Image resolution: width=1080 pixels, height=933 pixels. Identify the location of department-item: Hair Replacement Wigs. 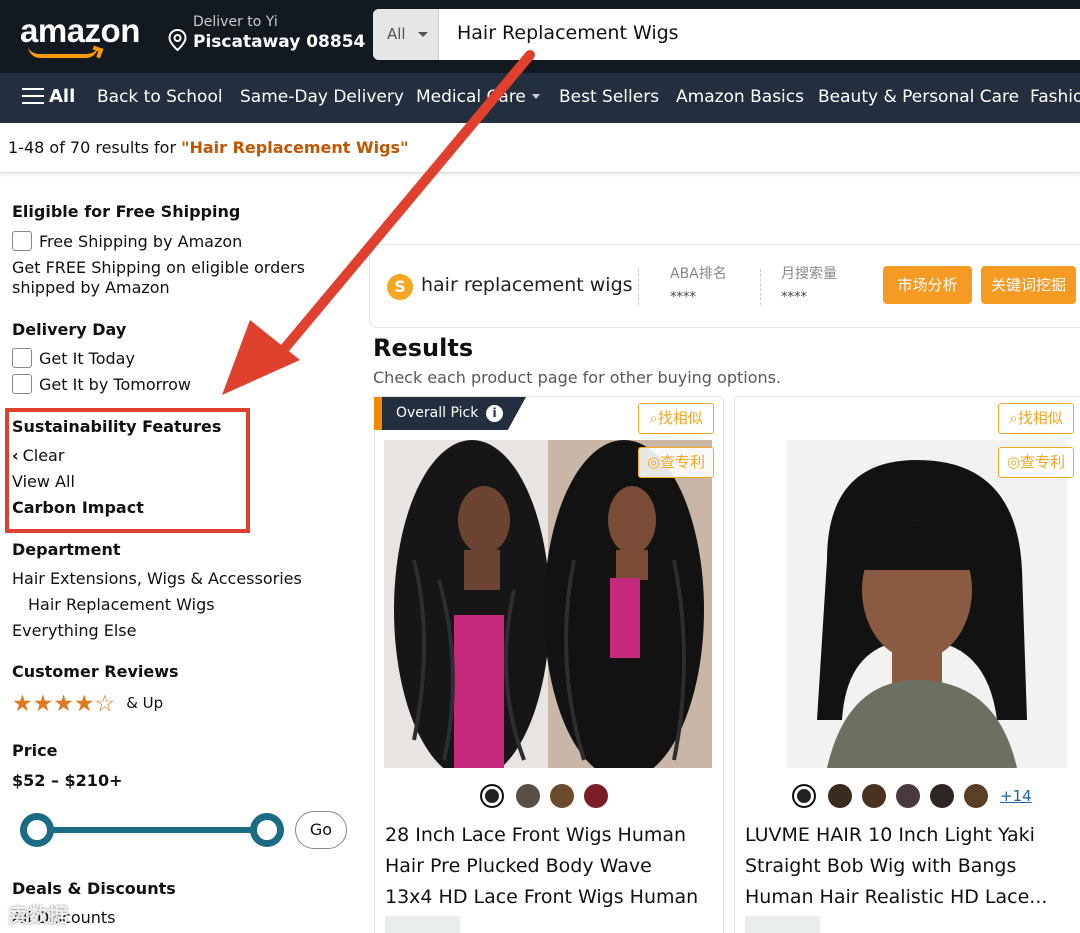
(121, 604).